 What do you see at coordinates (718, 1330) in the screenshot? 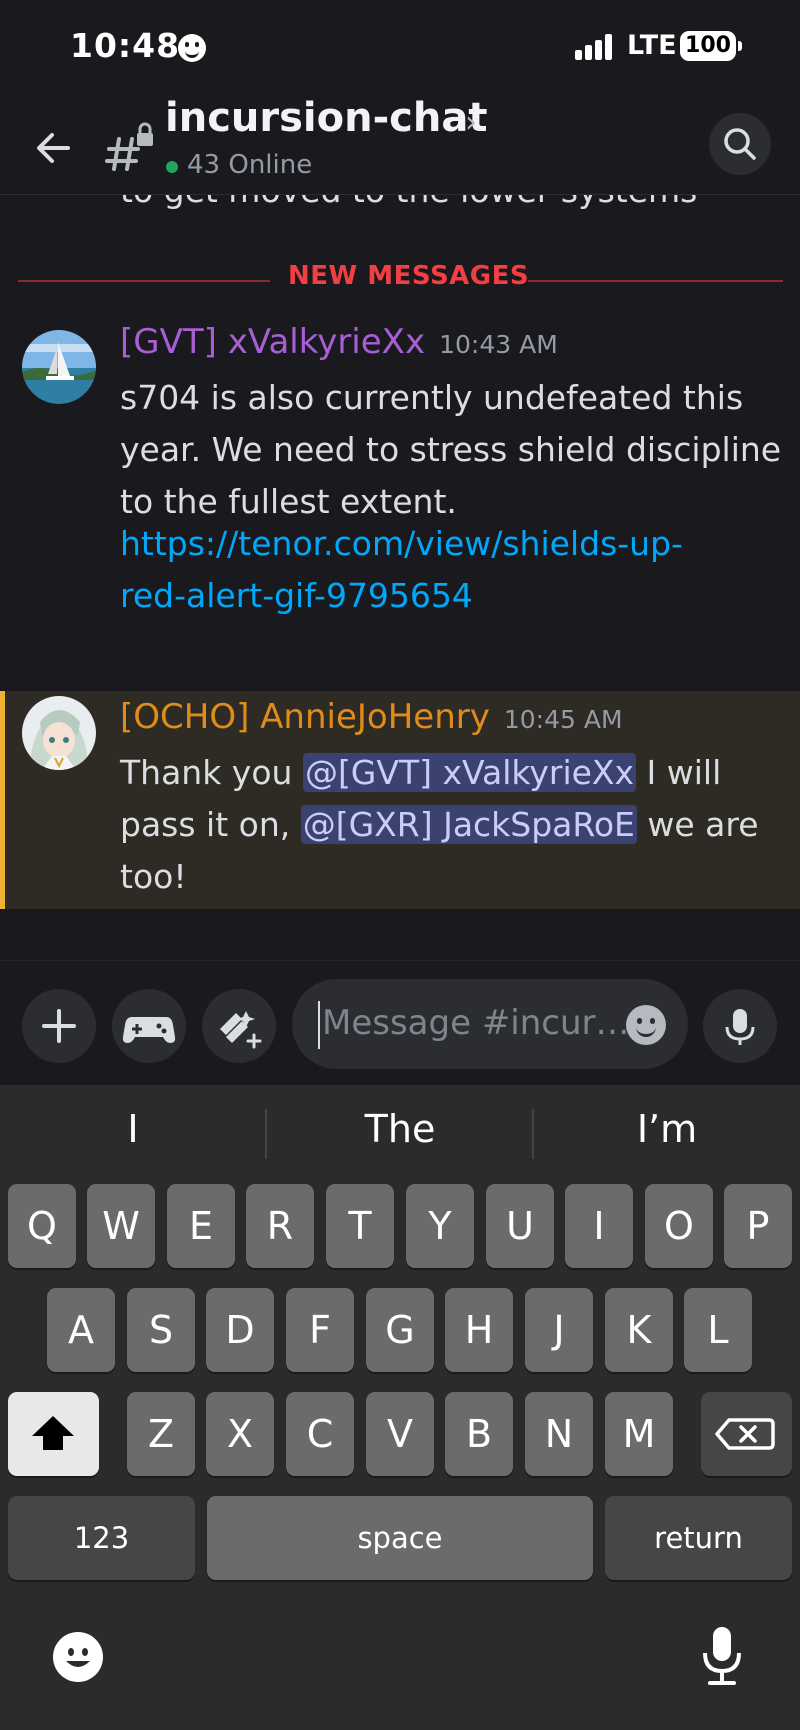
I see `key-l: L` at bounding box center [718, 1330].